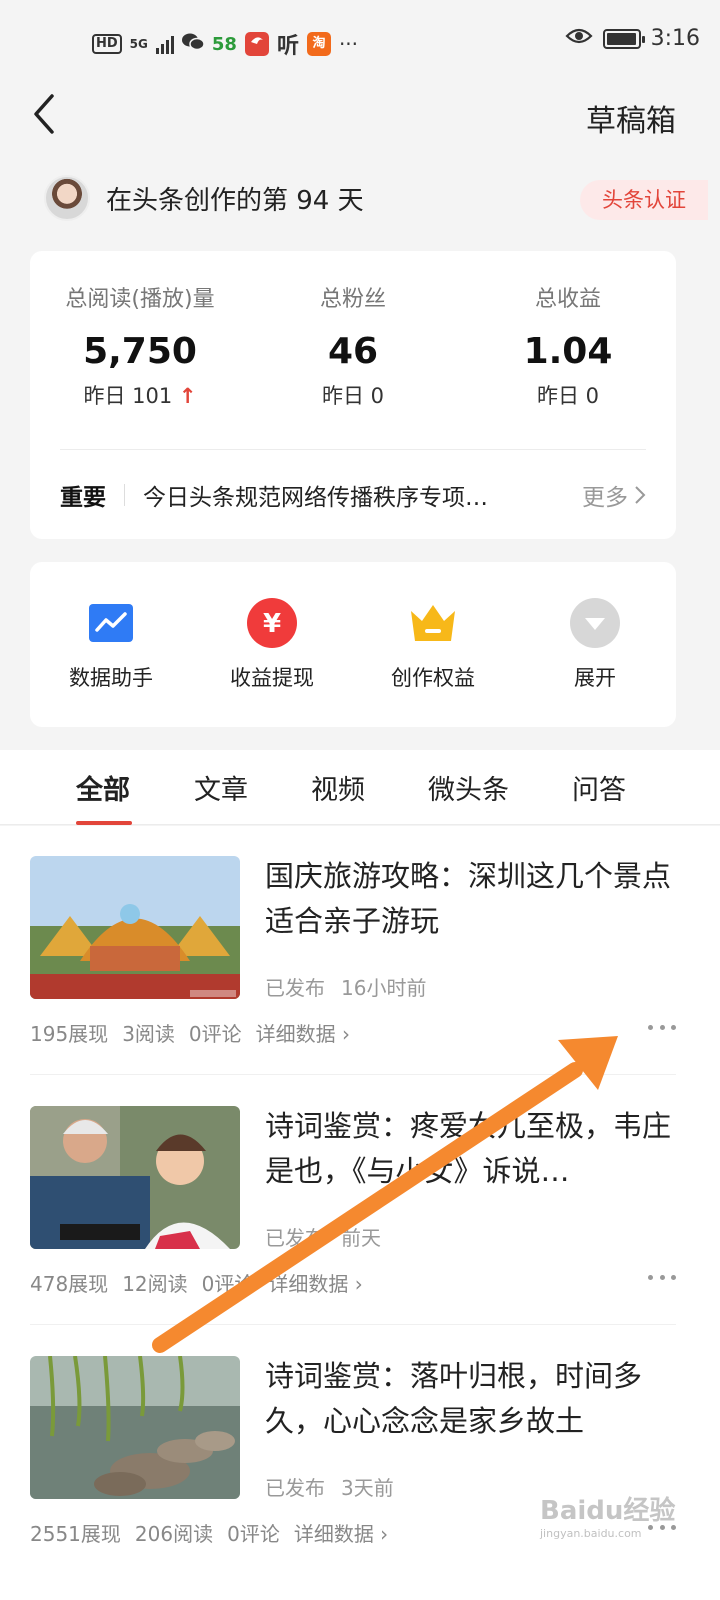 Image resolution: width=720 pixels, height=1600 pixels. I want to click on total-reads-stat: 总阅读(播放)量 5,750 昨日 101 ↑, so click(140, 345).